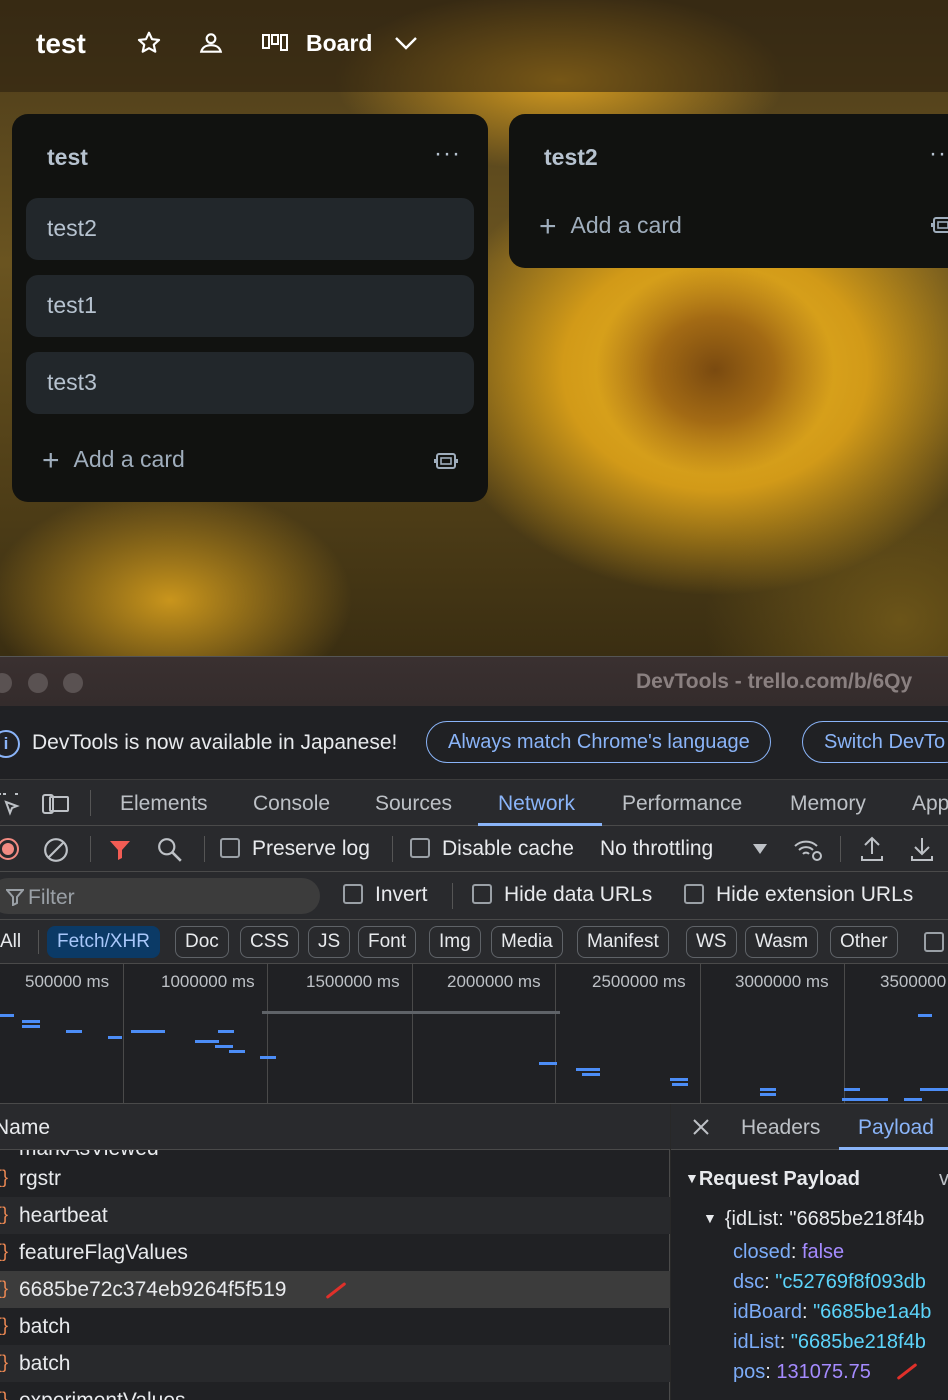 The width and height of the screenshot is (948, 1400). I want to click on table-row-selected: {} 6685be72c374eb9264f5f519, so click(335, 1289).